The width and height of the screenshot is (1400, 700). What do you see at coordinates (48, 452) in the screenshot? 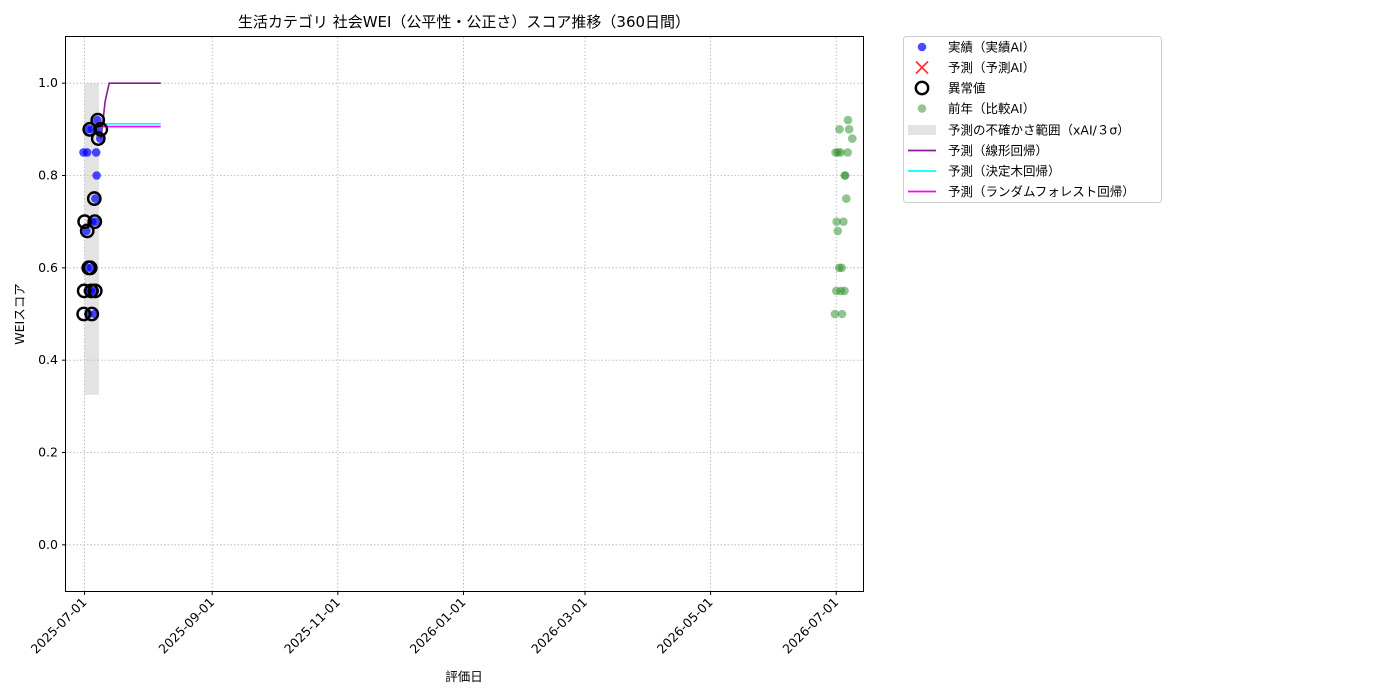
I see `y-tick-label: 0.2` at bounding box center [48, 452].